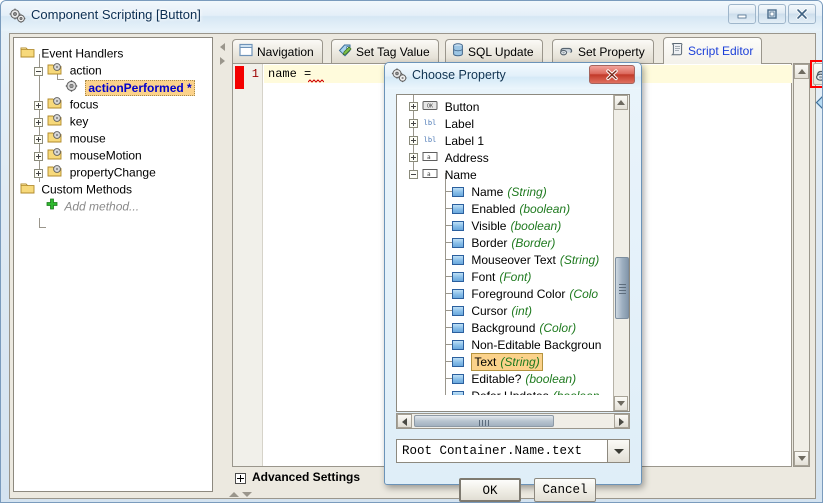 The height and width of the screenshot is (503, 823). I want to click on tree-node-label: mouse, so click(87, 138).